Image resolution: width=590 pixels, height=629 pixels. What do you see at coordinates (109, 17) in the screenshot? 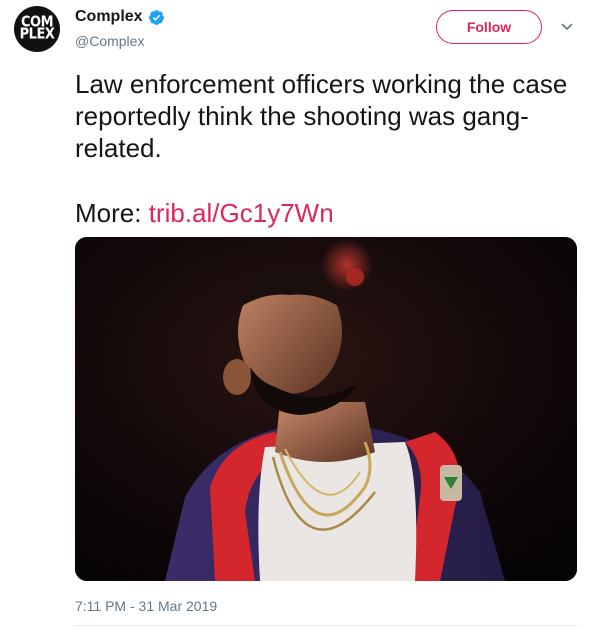
I see `display-name: Complex` at bounding box center [109, 17].